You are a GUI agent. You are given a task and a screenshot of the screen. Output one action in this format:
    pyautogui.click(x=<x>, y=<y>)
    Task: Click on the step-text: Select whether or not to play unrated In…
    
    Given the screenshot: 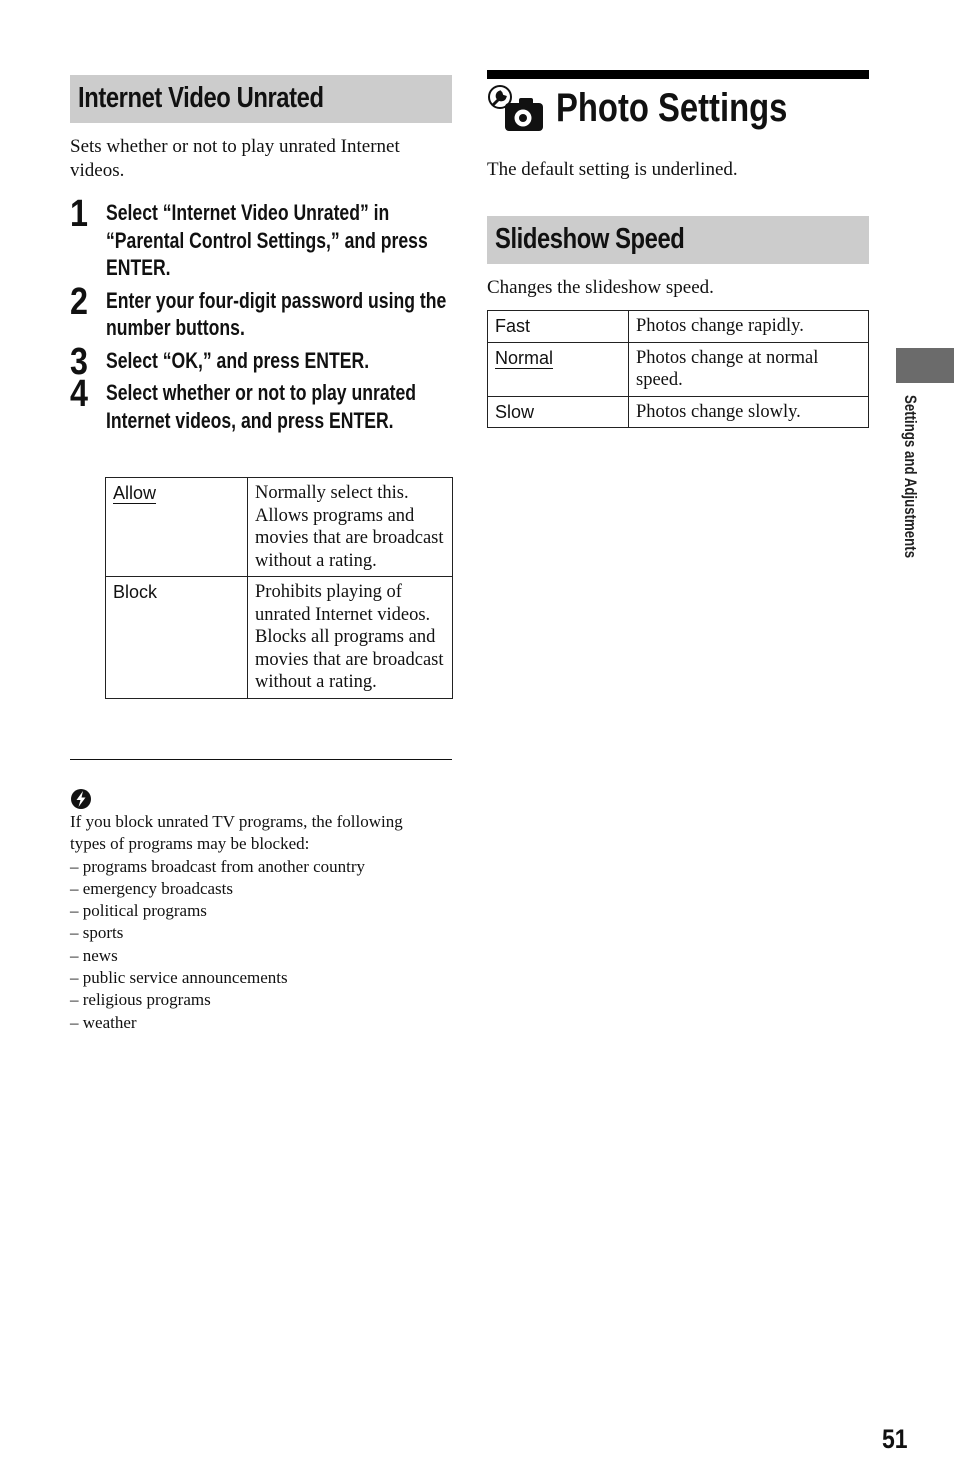 What is the action you would take?
    pyautogui.click(x=261, y=406)
    